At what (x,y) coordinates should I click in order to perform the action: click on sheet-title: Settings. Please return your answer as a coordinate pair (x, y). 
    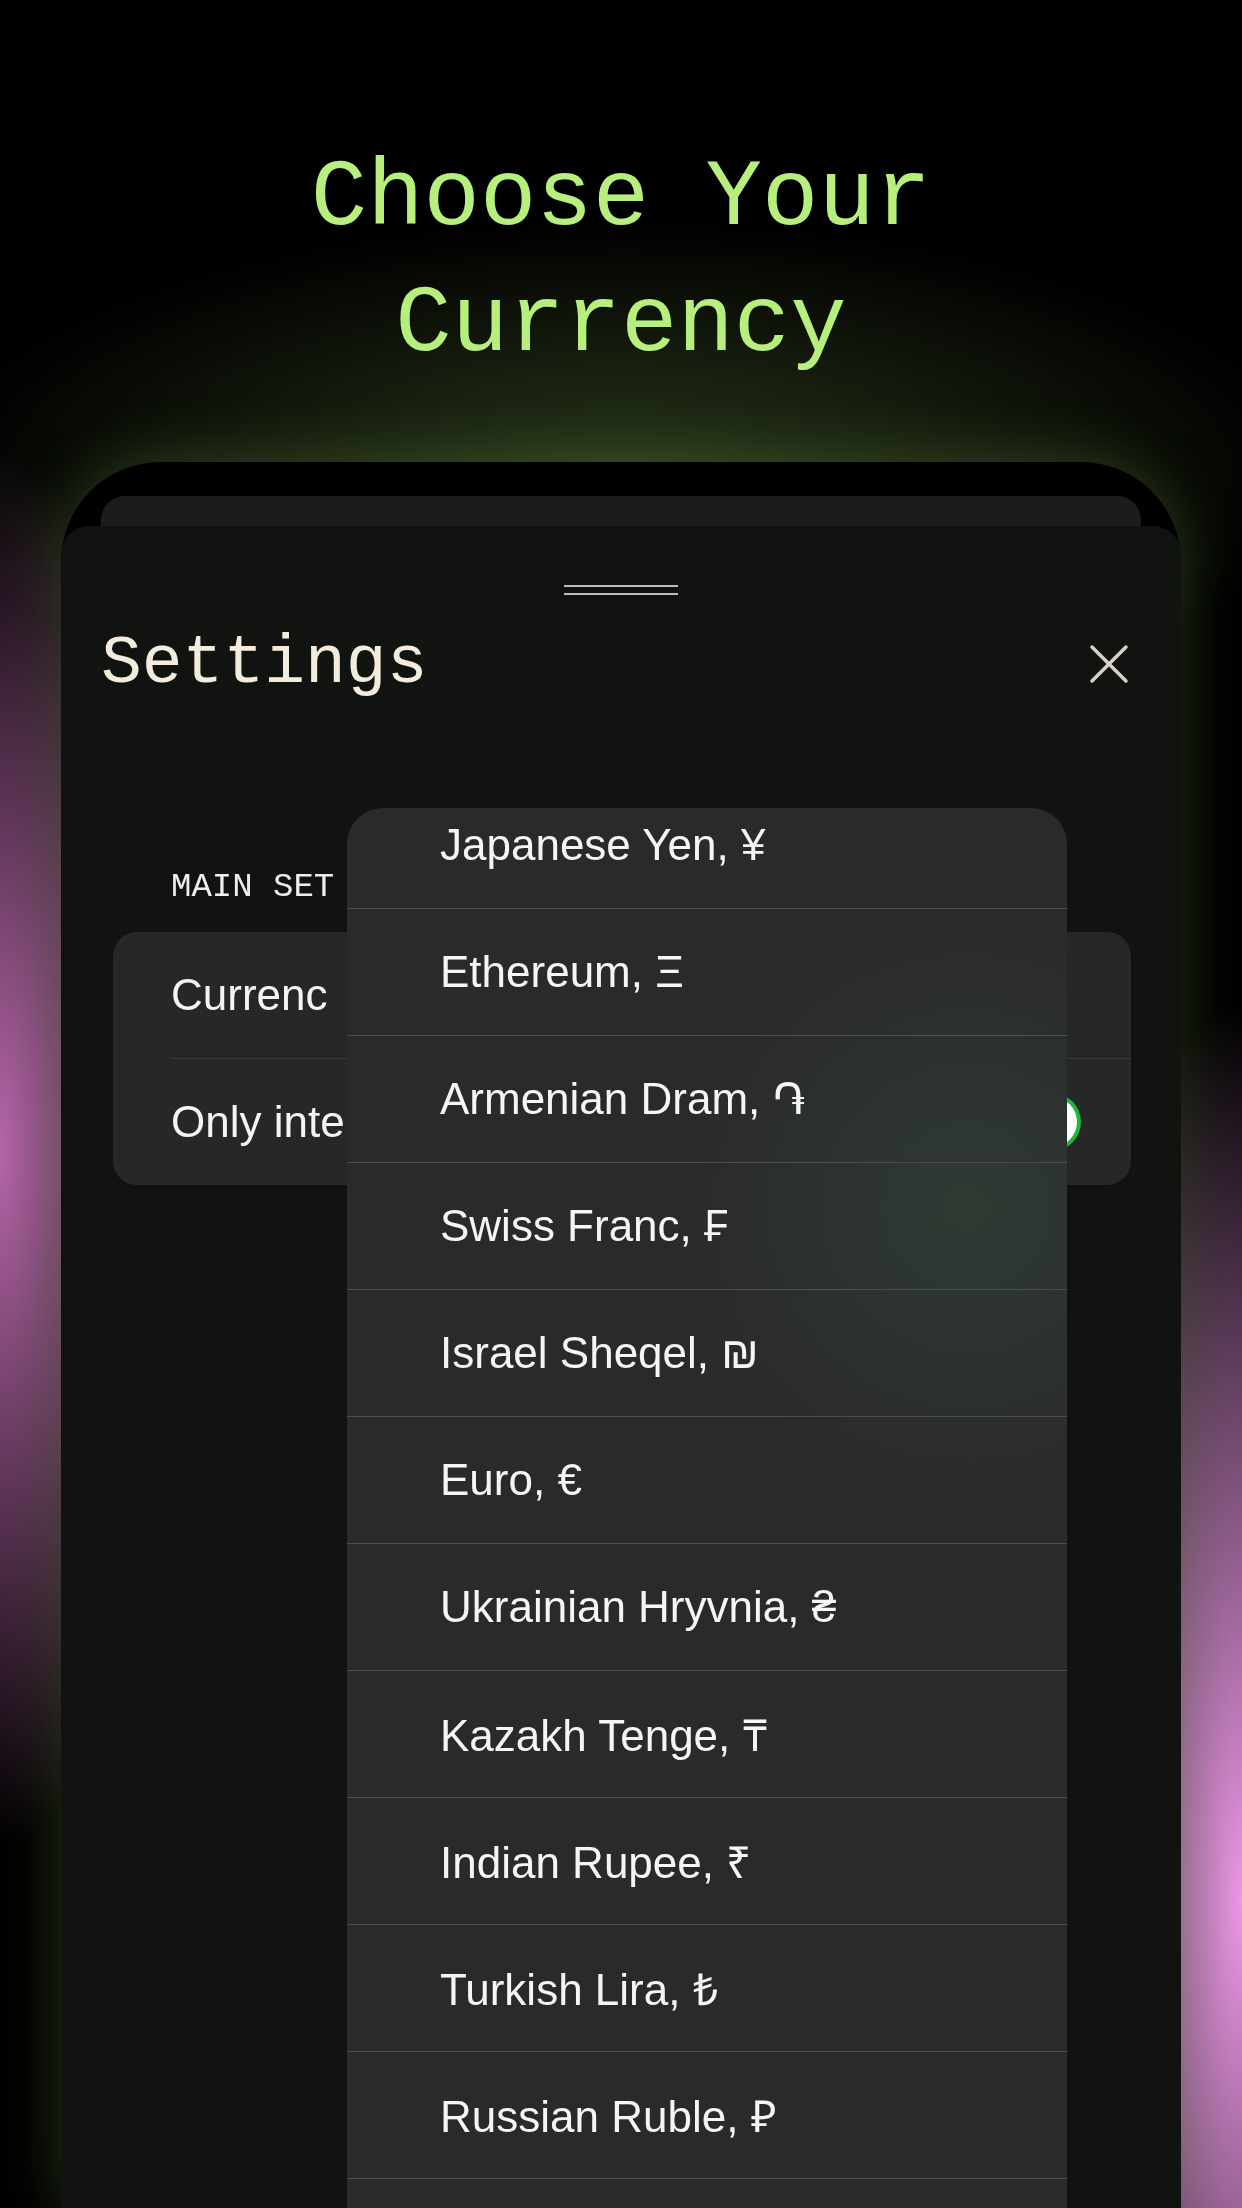
    Looking at the image, I should click on (264, 663).